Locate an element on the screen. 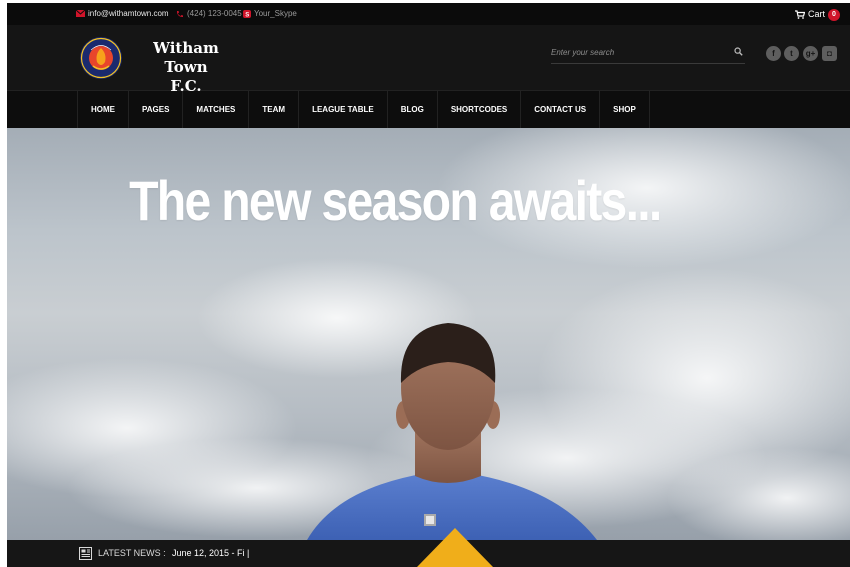 The image size is (850, 567). nav-item-shop: SHOP is located at coordinates (625, 109).